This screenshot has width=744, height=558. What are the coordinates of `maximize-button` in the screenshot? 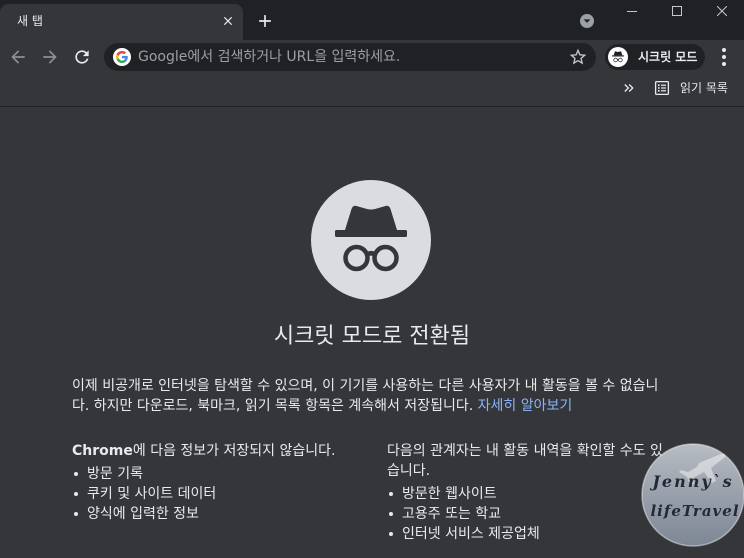 It's located at (677, 11).